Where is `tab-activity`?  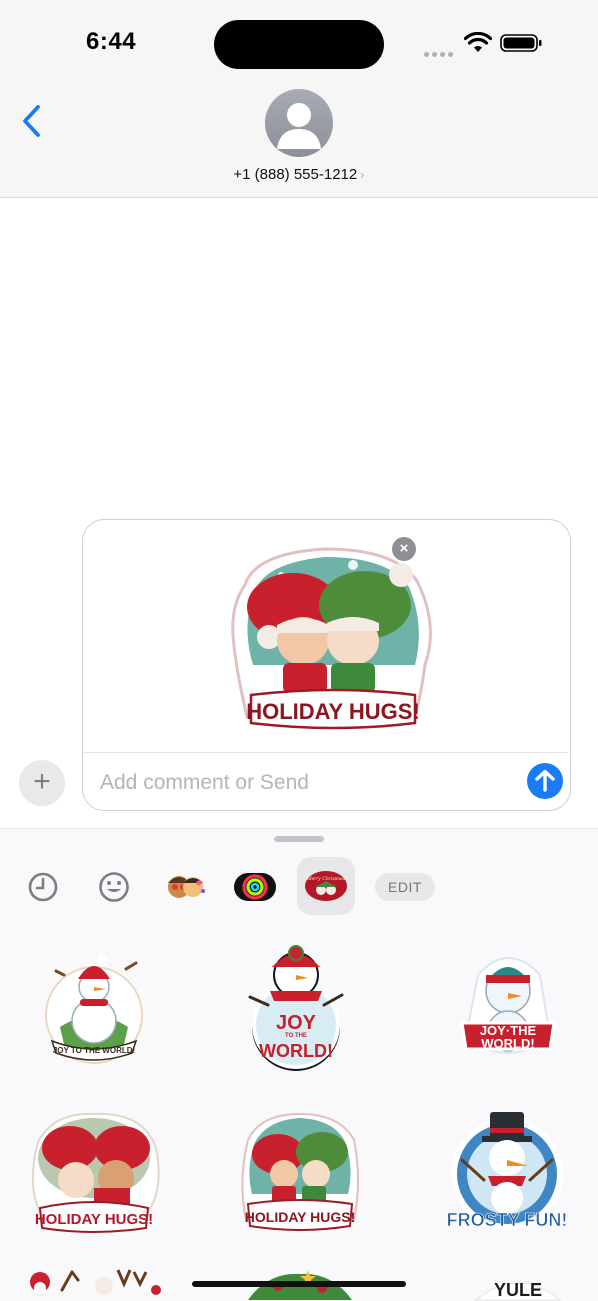 tab-activity is located at coordinates (255, 887).